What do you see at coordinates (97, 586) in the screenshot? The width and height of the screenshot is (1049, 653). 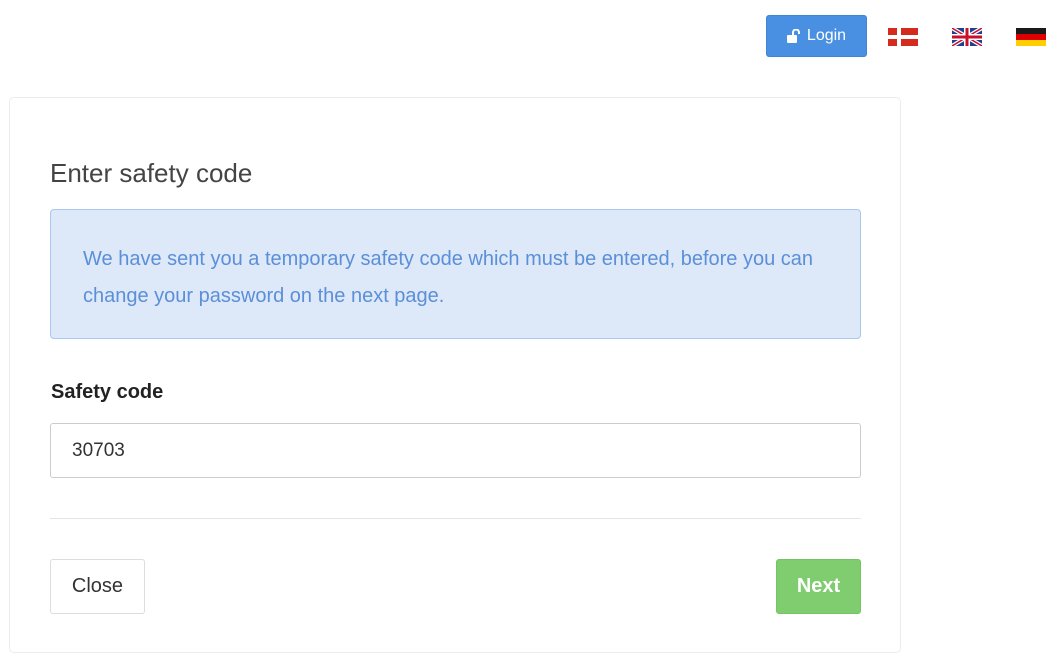 I see `close-button: Close` at bounding box center [97, 586].